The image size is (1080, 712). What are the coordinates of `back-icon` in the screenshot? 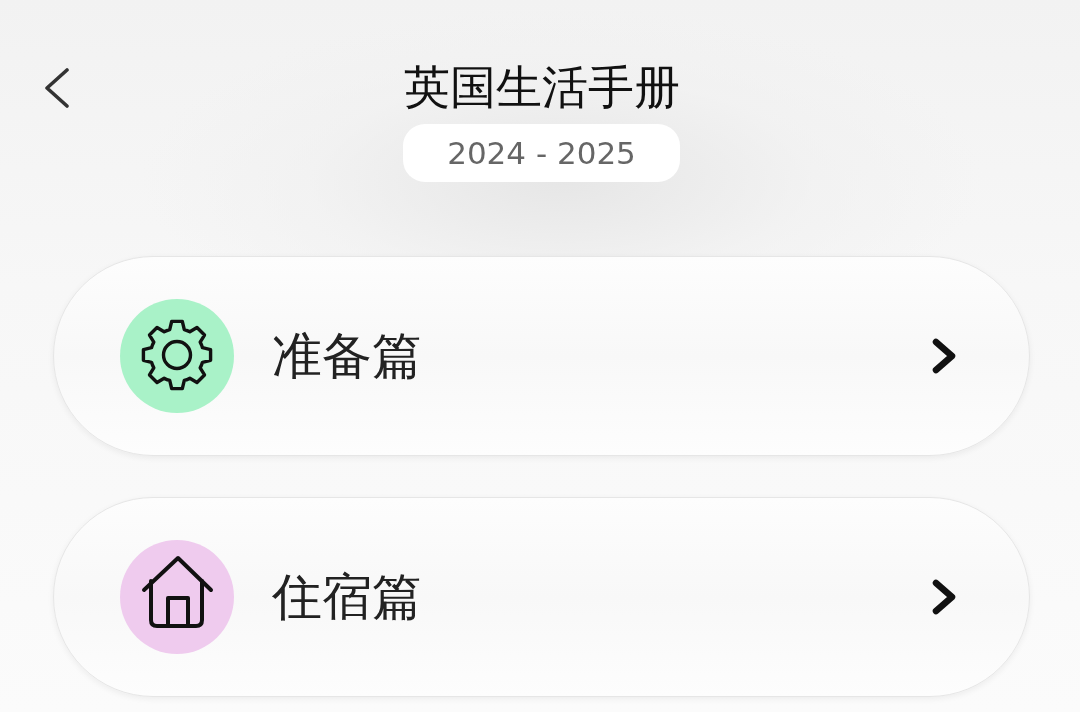 It's located at (57, 88).